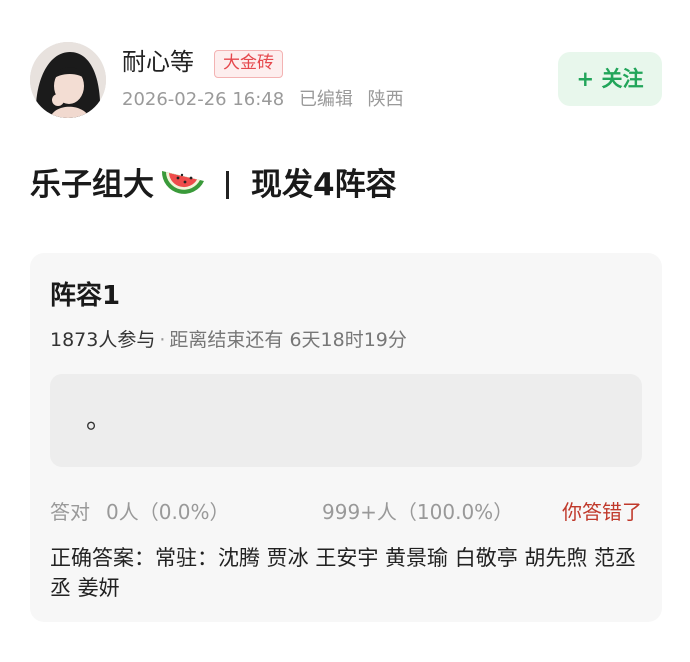 This screenshot has width=690, height=662. Describe the element at coordinates (85, 296) in the screenshot. I see `poll-title: 阵容1` at that location.